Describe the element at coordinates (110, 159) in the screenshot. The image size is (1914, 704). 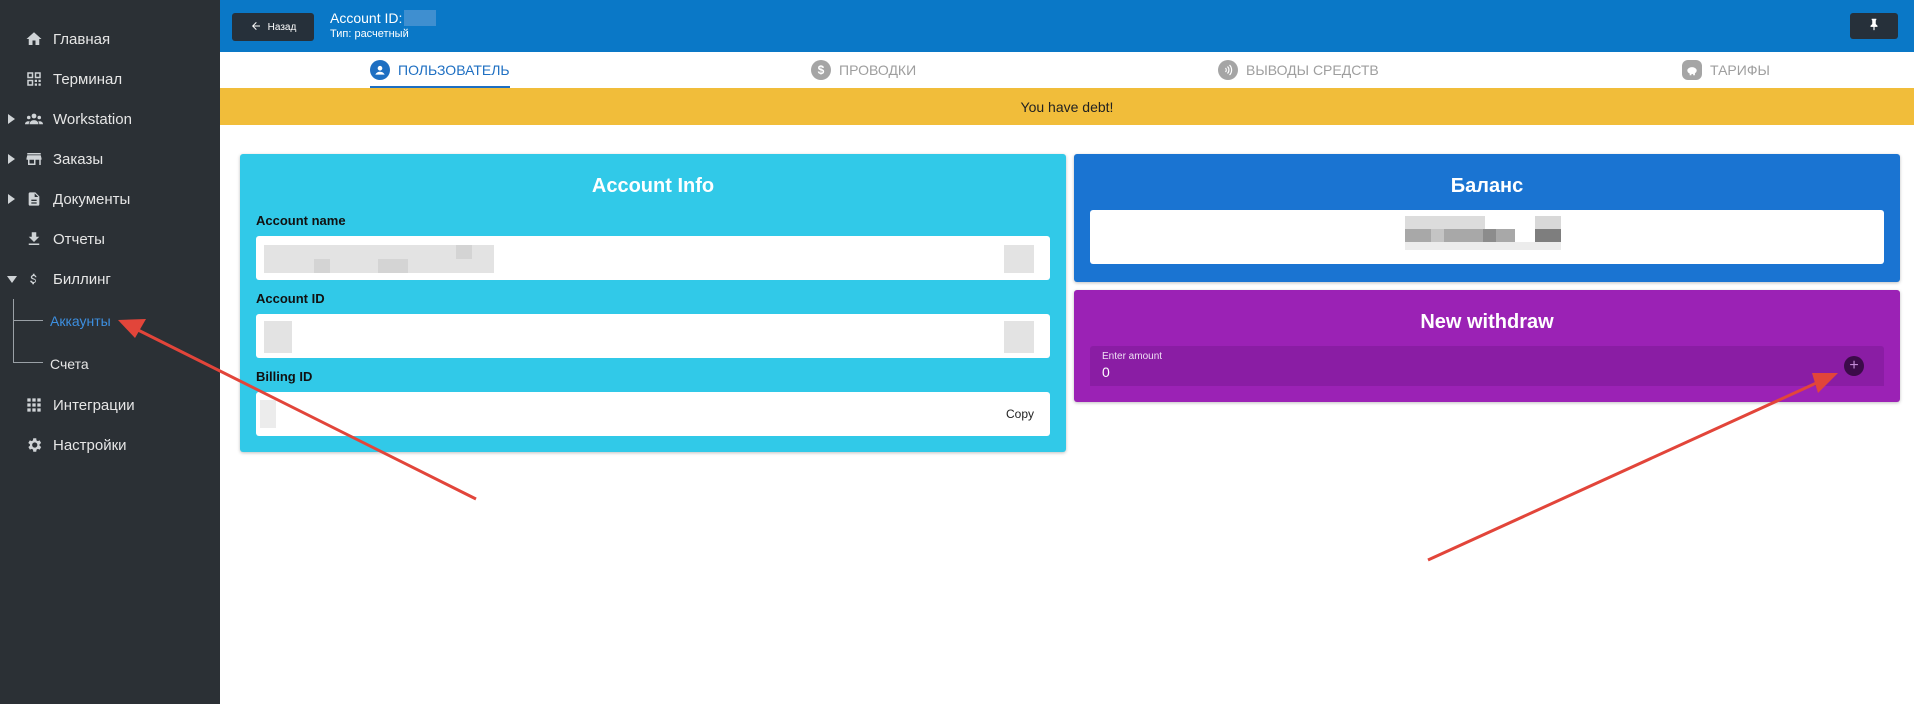
I see `sidebar-item-orders: Заказы` at that location.